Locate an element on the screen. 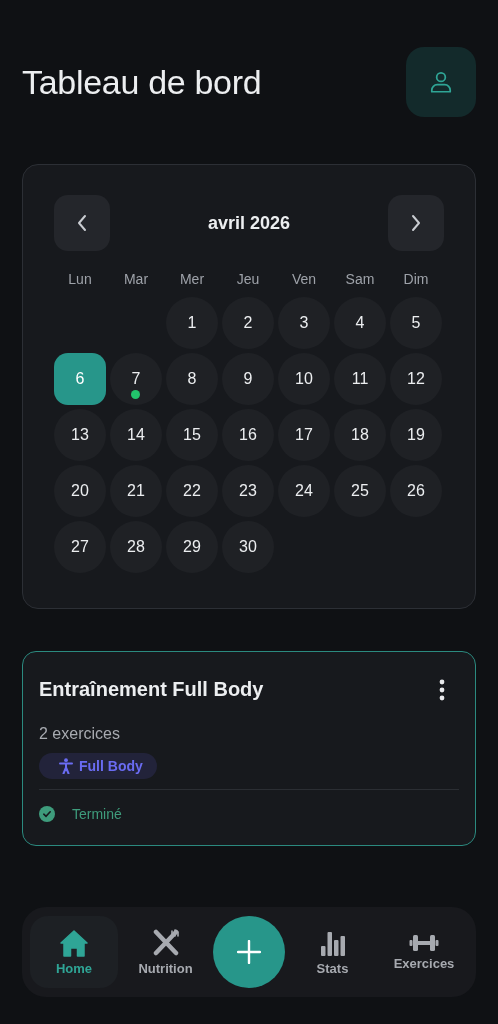 This screenshot has width=498, height=1024. chevron-left-icon is located at coordinates (82, 223).